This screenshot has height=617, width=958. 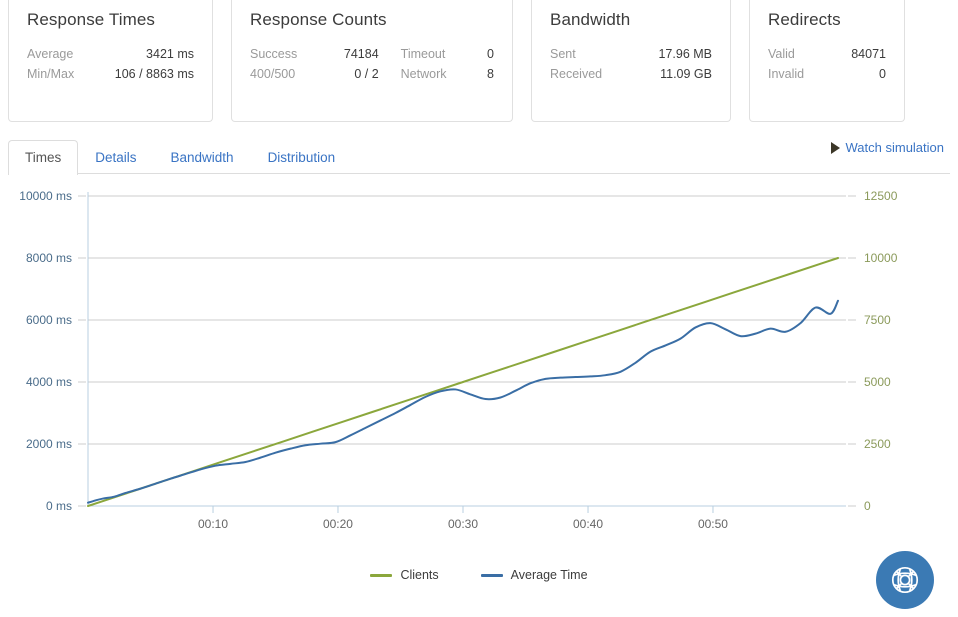 What do you see at coordinates (110, 54) in the screenshot?
I see `stat-row: Average 3421 ms` at bounding box center [110, 54].